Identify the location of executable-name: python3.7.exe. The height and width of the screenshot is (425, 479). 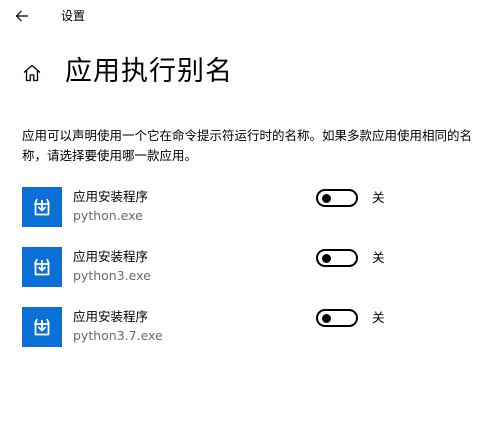
(118, 335).